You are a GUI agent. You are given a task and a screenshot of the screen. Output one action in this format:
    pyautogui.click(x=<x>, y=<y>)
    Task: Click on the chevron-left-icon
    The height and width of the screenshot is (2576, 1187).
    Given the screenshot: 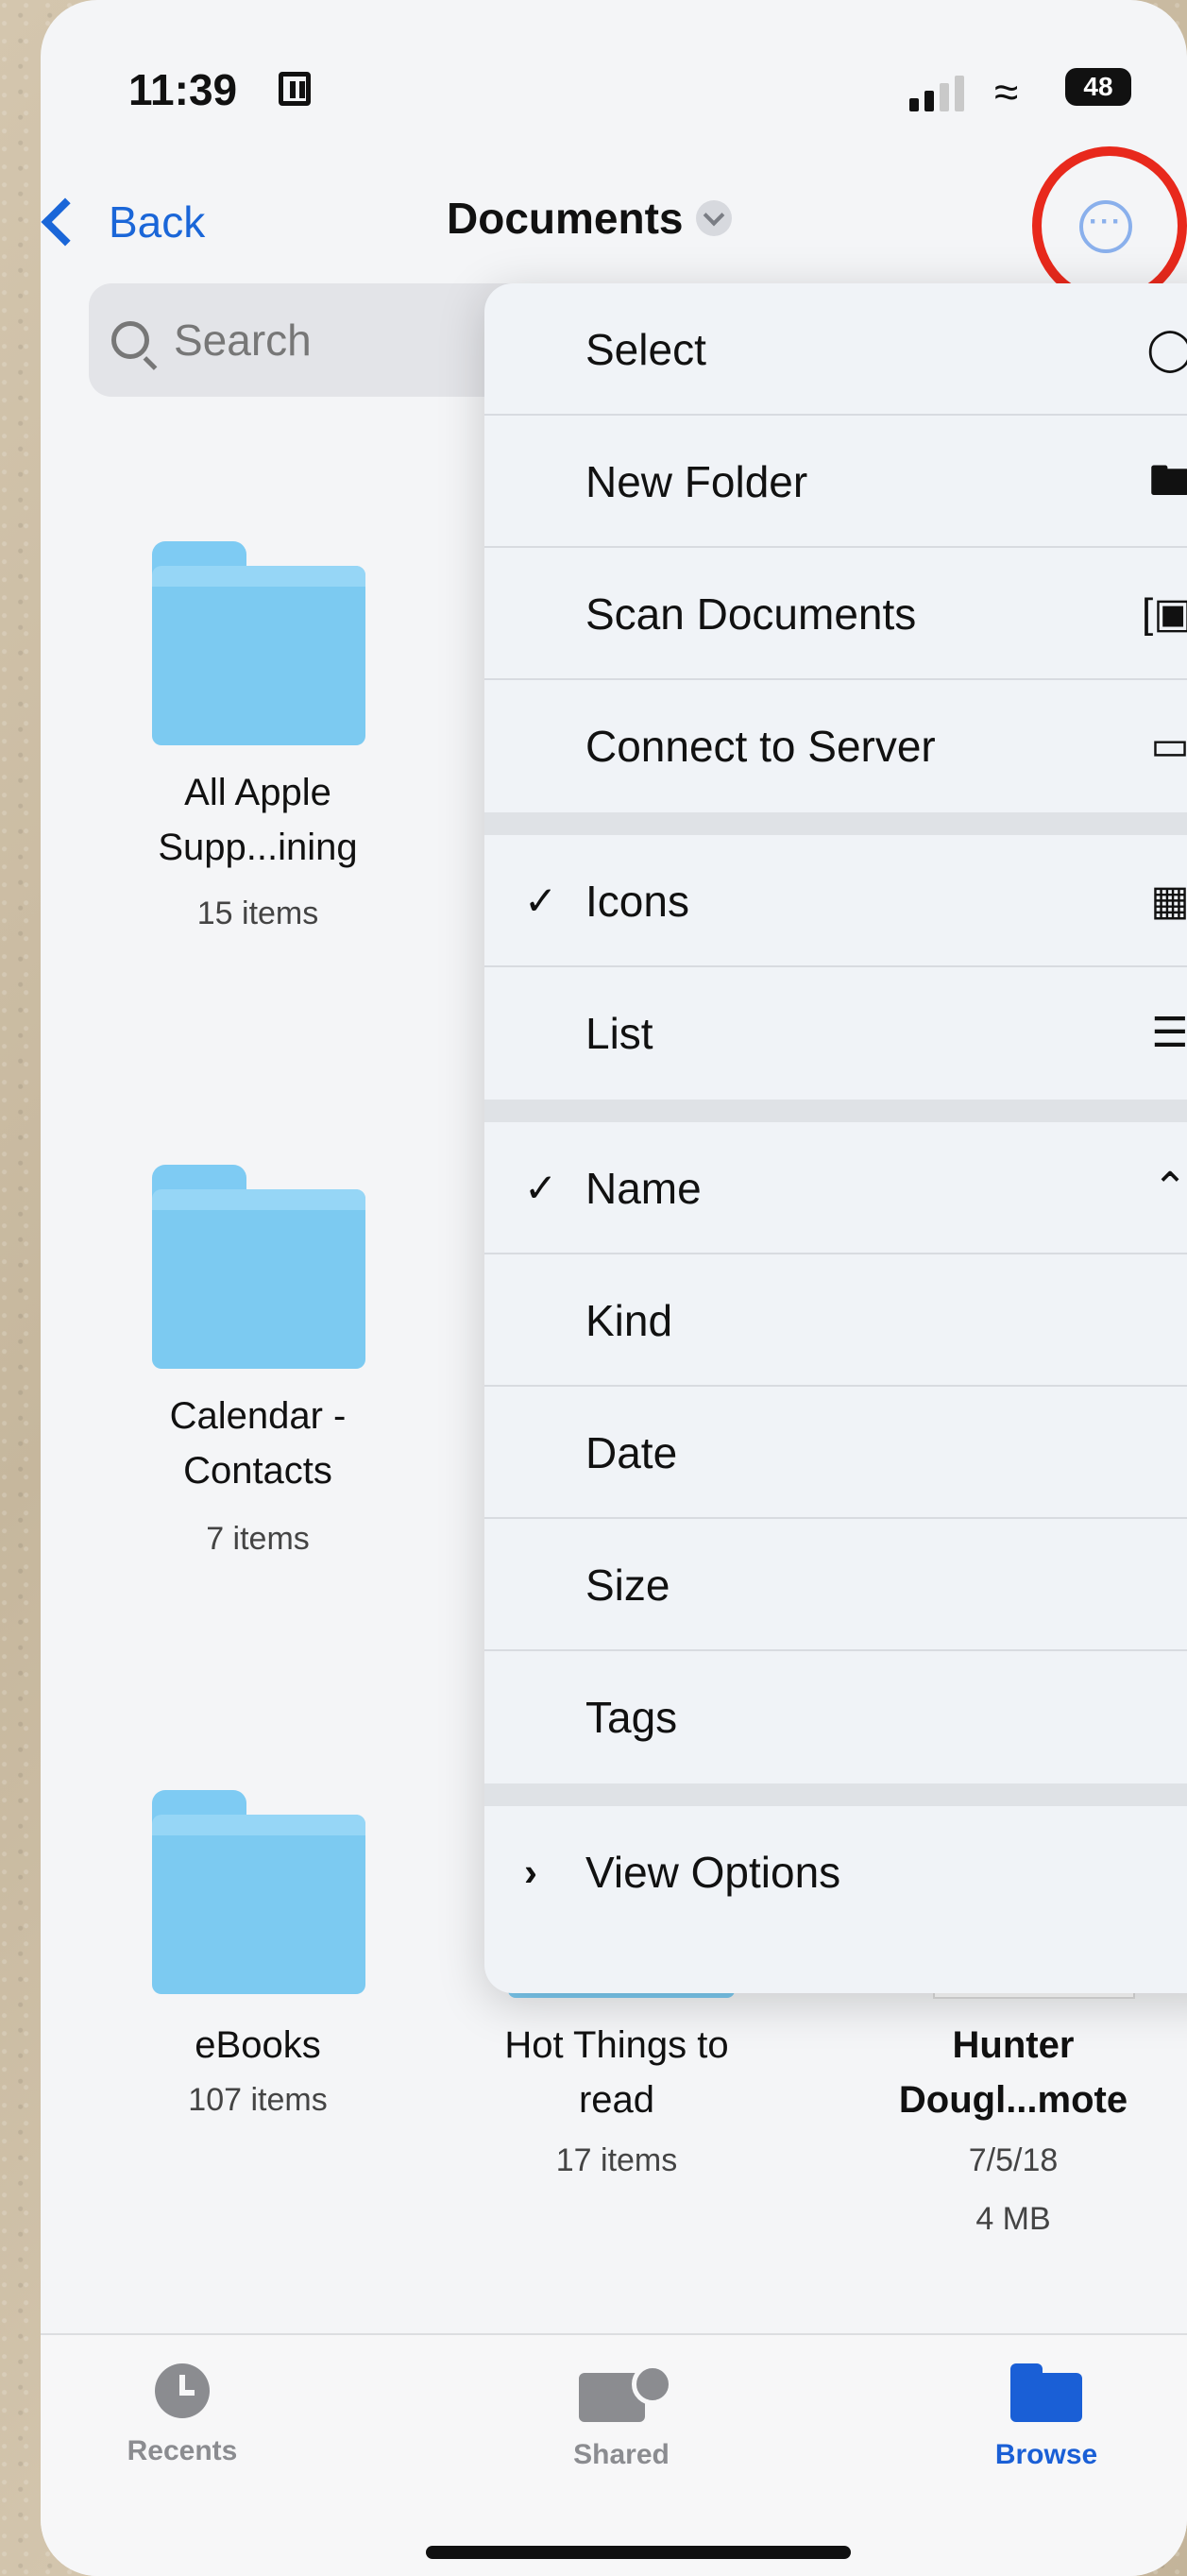 What is the action you would take?
    pyautogui.click(x=65, y=222)
    